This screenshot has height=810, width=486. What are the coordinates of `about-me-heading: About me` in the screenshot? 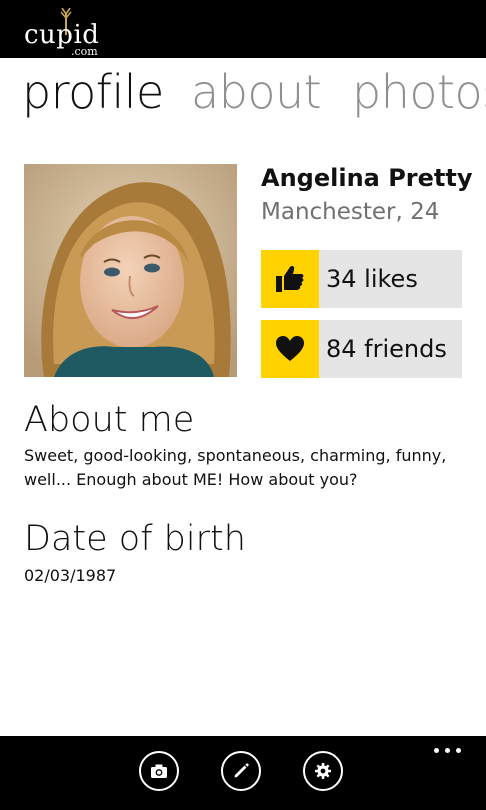 It's located at (109, 420).